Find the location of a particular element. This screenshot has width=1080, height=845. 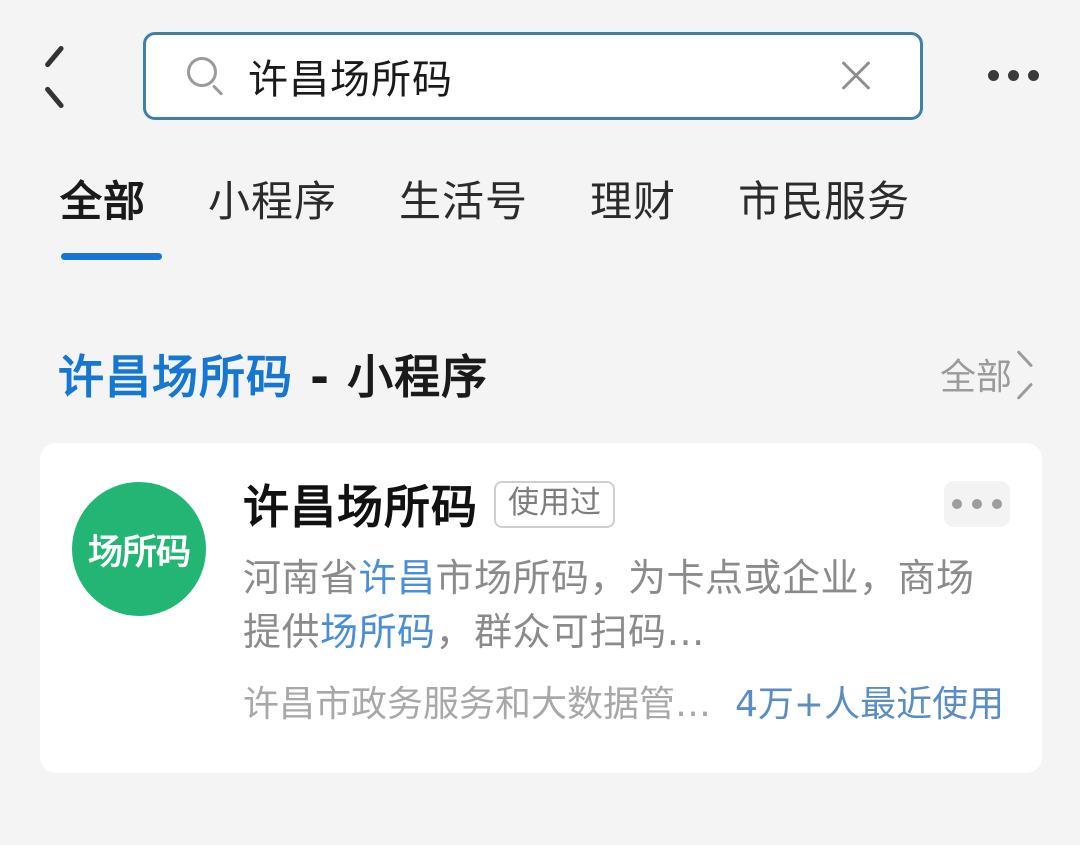

card-more-button is located at coordinates (977, 504).